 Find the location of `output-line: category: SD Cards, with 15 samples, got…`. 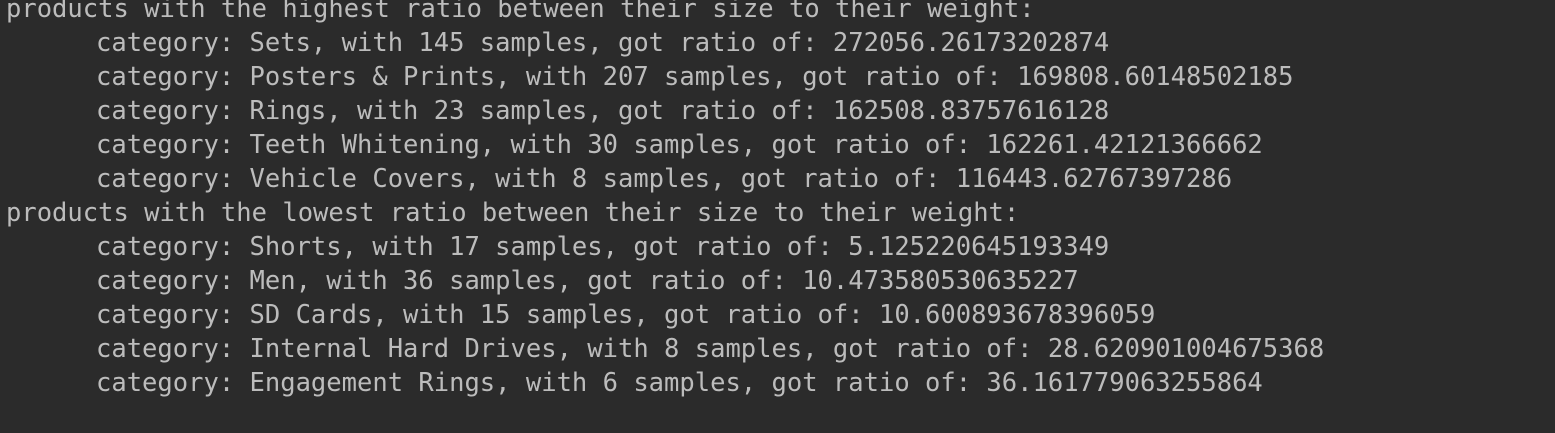

output-line: category: SD Cards, with 15 samples, got… is located at coordinates (626, 315).